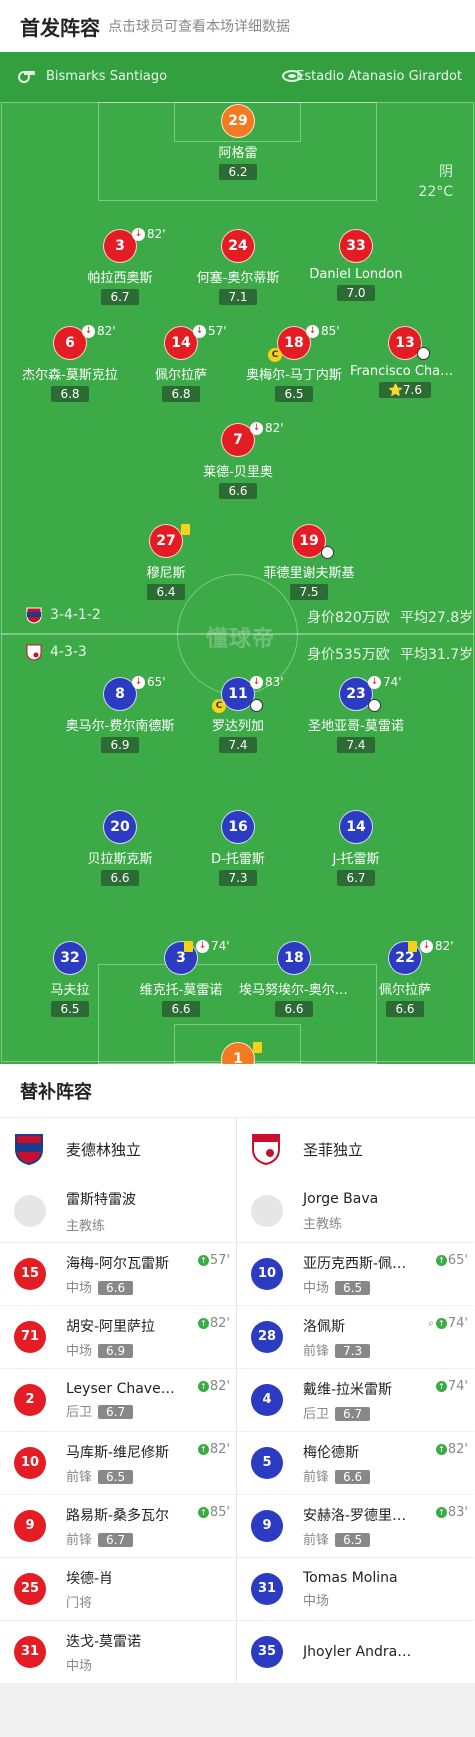 Image resolution: width=475 pixels, height=1737 pixels. What do you see at coordinates (267, 1463) in the screenshot?
I see `sub-number: 5` at bounding box center [267, 1463].